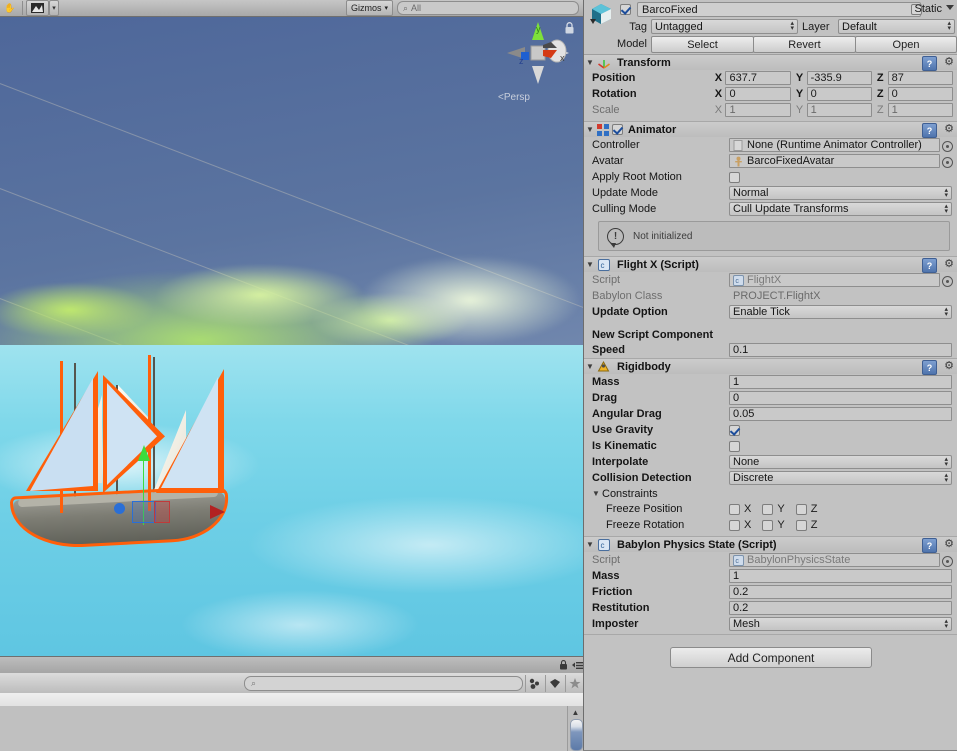  What do you see at coordinates (840, 209) in the screenshot?
I see `culling-mode-dropdown: Cull Update Transforms ▴ ▾` at bounding box center [840, 209].